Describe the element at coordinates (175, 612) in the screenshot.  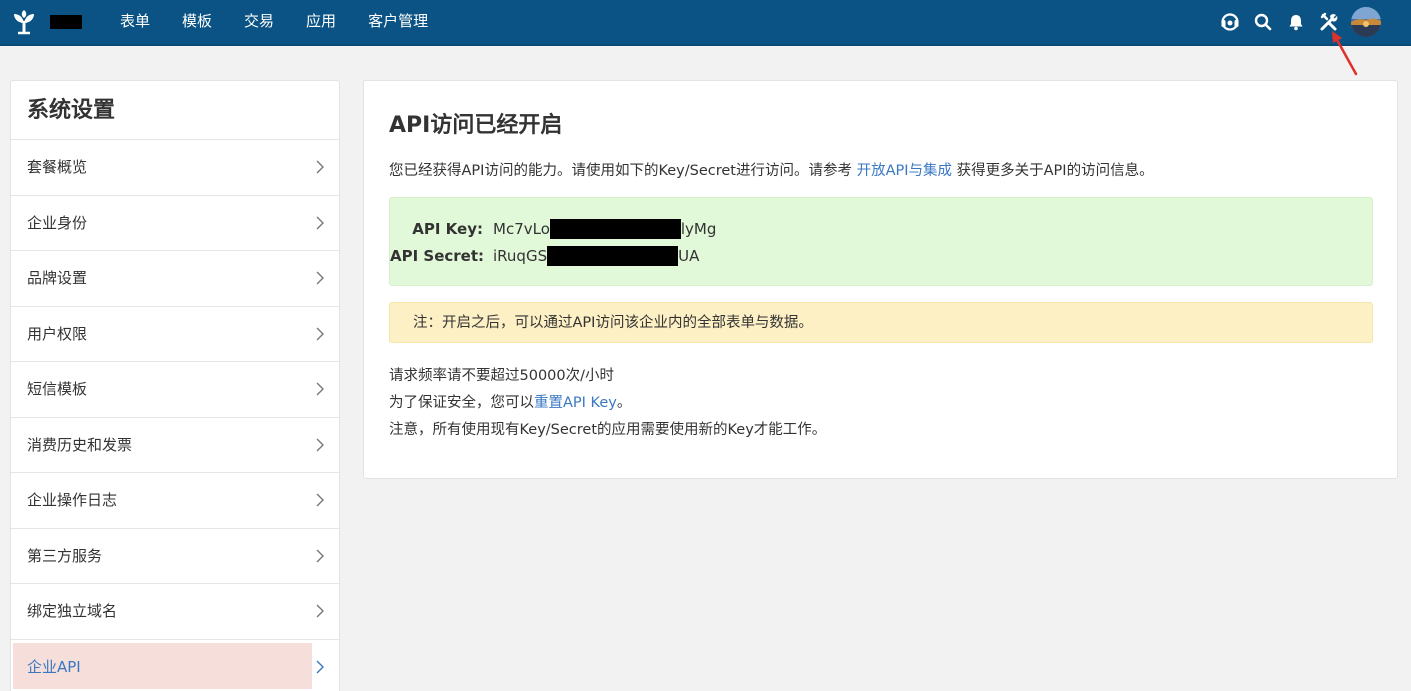
I see `sidebar-item-custom-domain: 绑定独立域名` at that location.